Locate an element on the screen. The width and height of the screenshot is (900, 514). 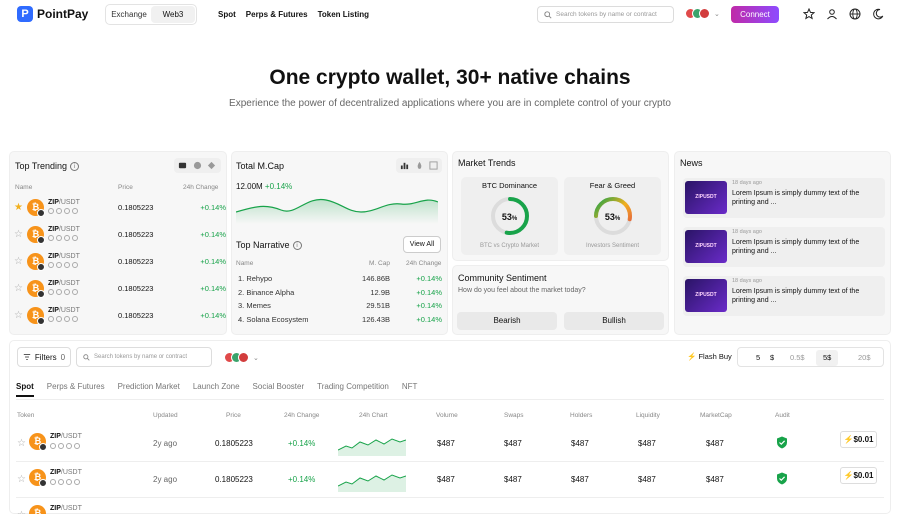
audit-shield-icon is located at coordinates (782, 478).